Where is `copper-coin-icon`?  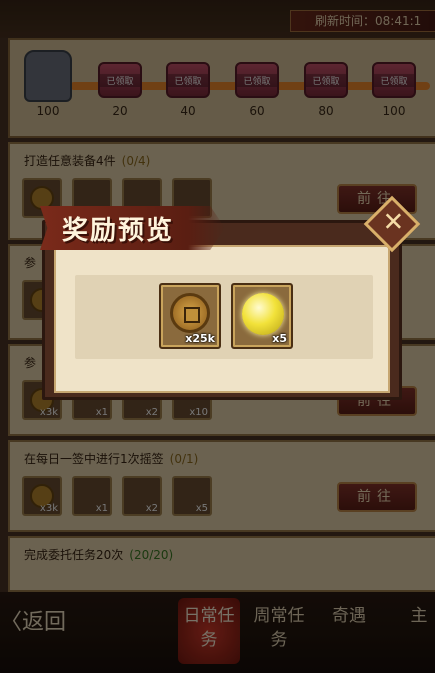 copper-coin-icon is located at coordinates (190, 313).